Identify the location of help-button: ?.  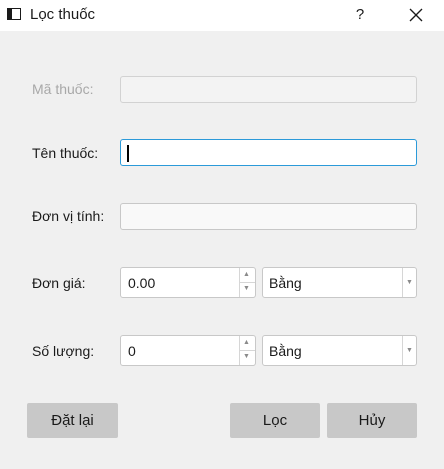
(360, 15).